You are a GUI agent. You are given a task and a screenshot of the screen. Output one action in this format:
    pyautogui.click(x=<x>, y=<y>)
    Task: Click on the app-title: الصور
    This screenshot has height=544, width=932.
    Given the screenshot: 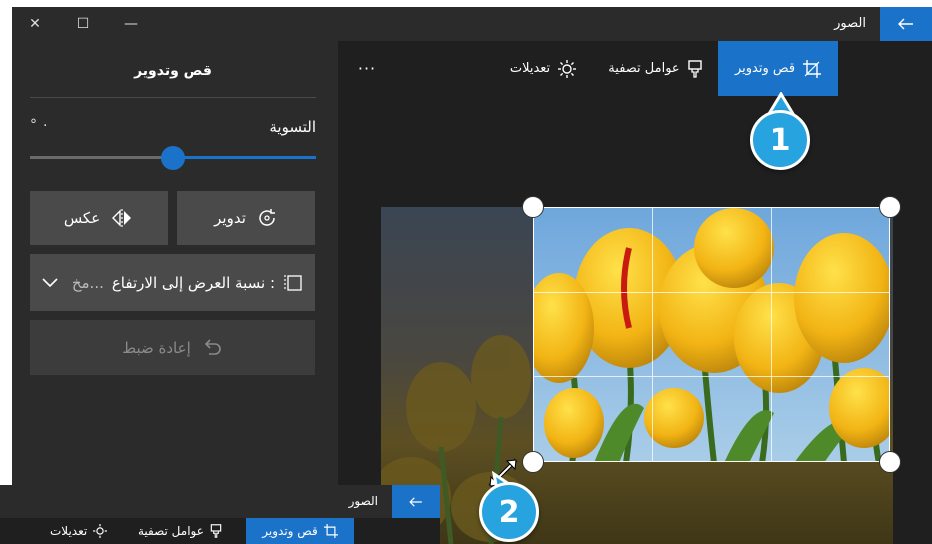 What is the action you would take?
    pyautogui.click(x=850, y=23)
    